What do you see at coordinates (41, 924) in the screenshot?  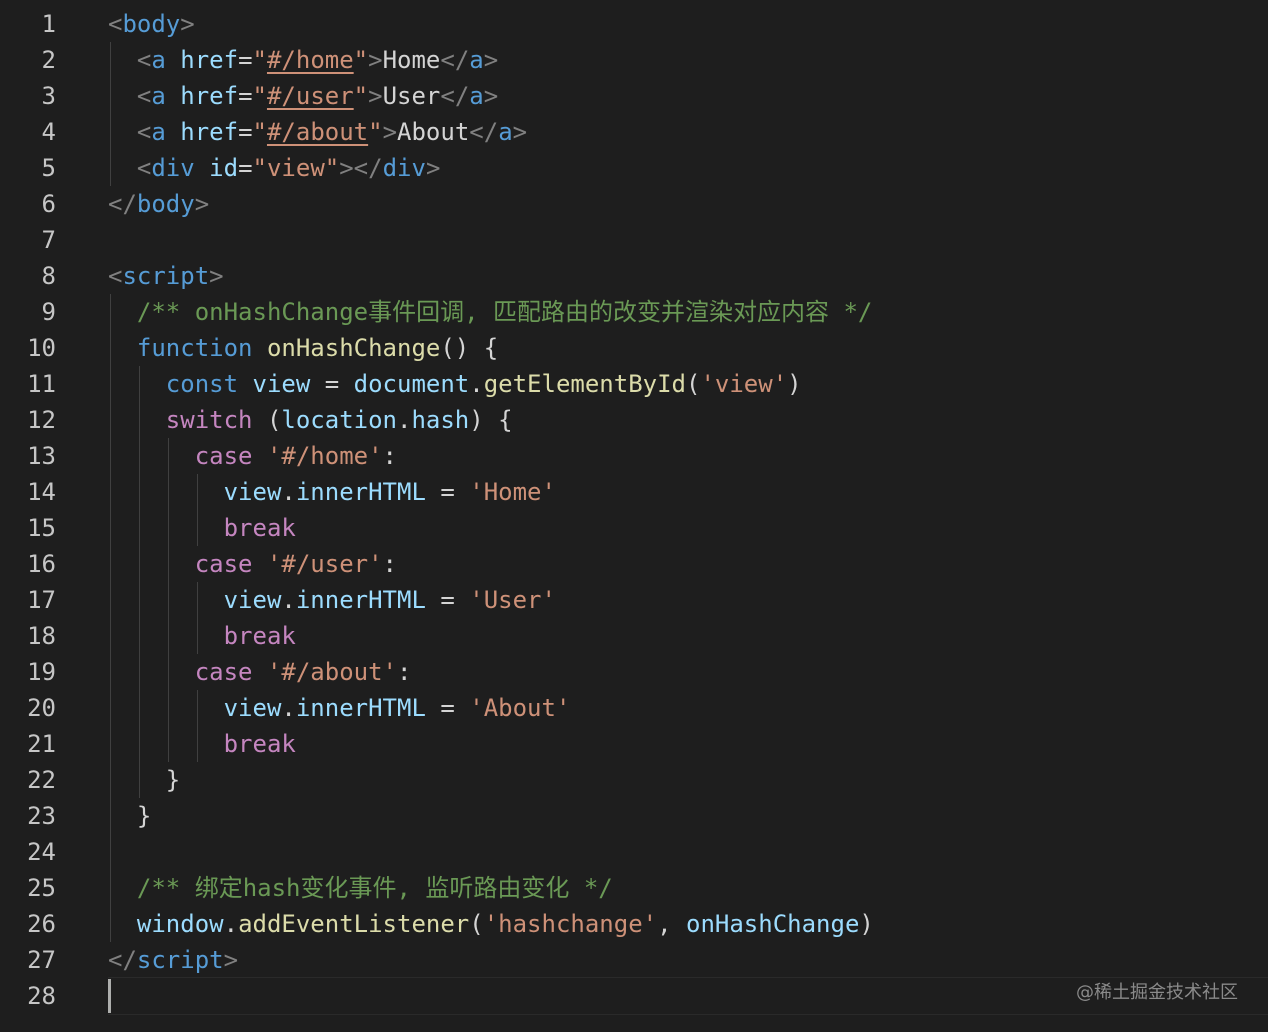 I see `line-number: 26` at bounding box center [41, 924].